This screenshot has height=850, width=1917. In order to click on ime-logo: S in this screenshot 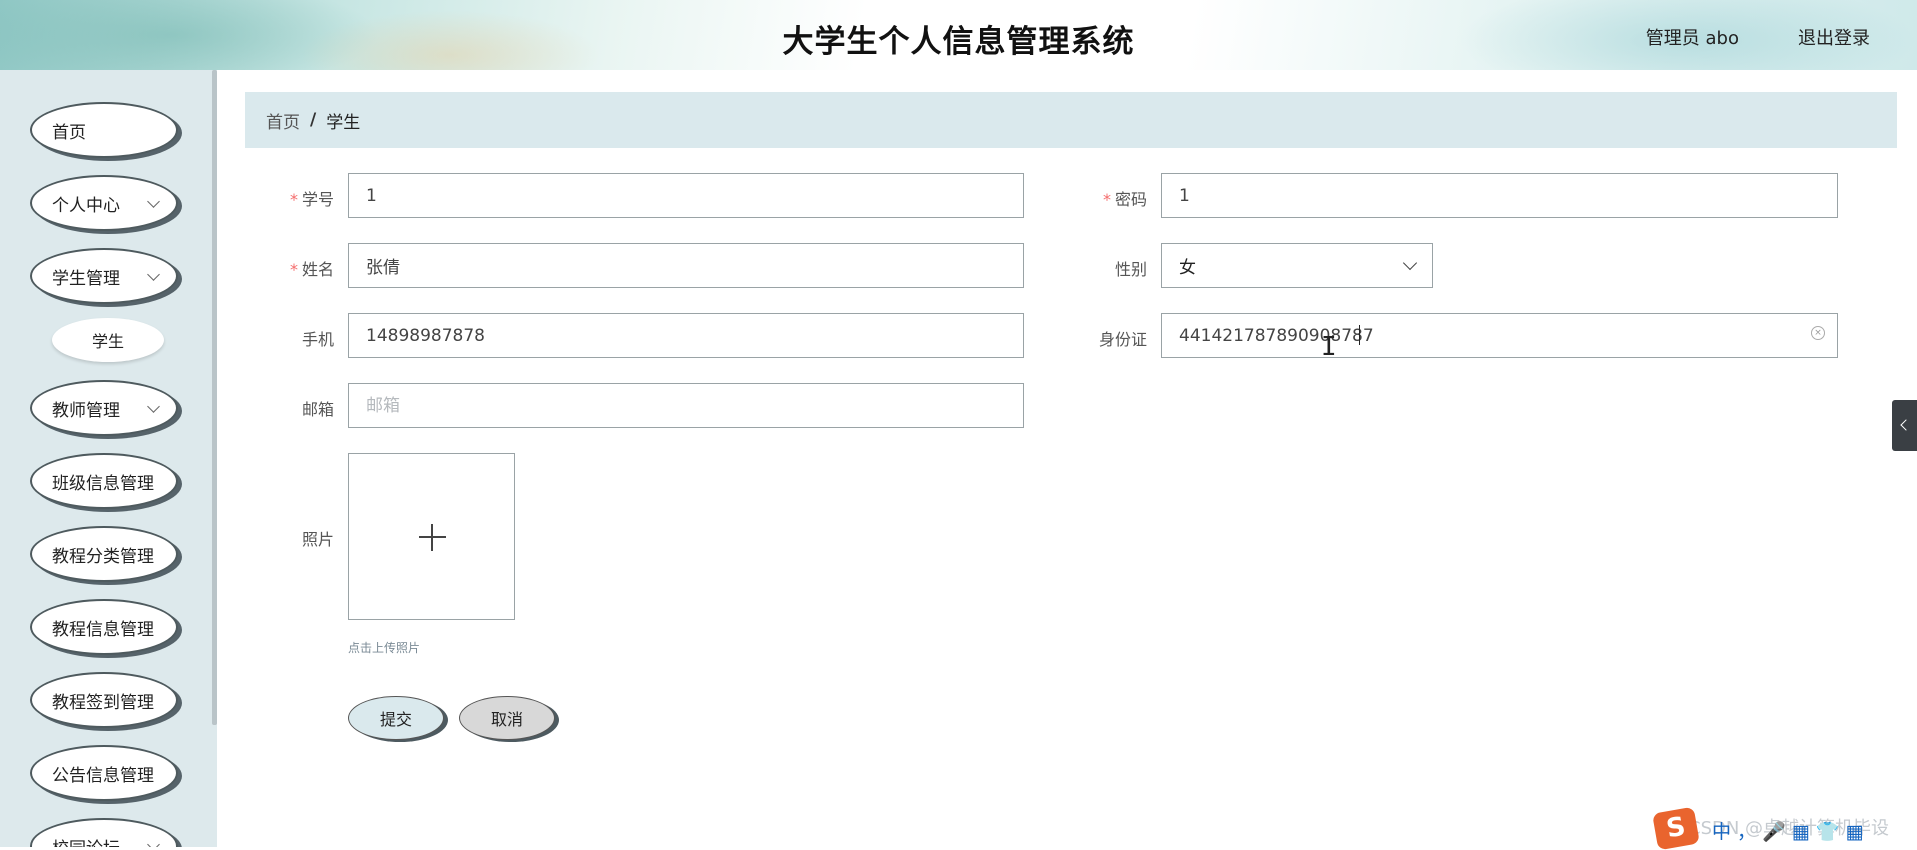, I will do `click(1676, 828)`.